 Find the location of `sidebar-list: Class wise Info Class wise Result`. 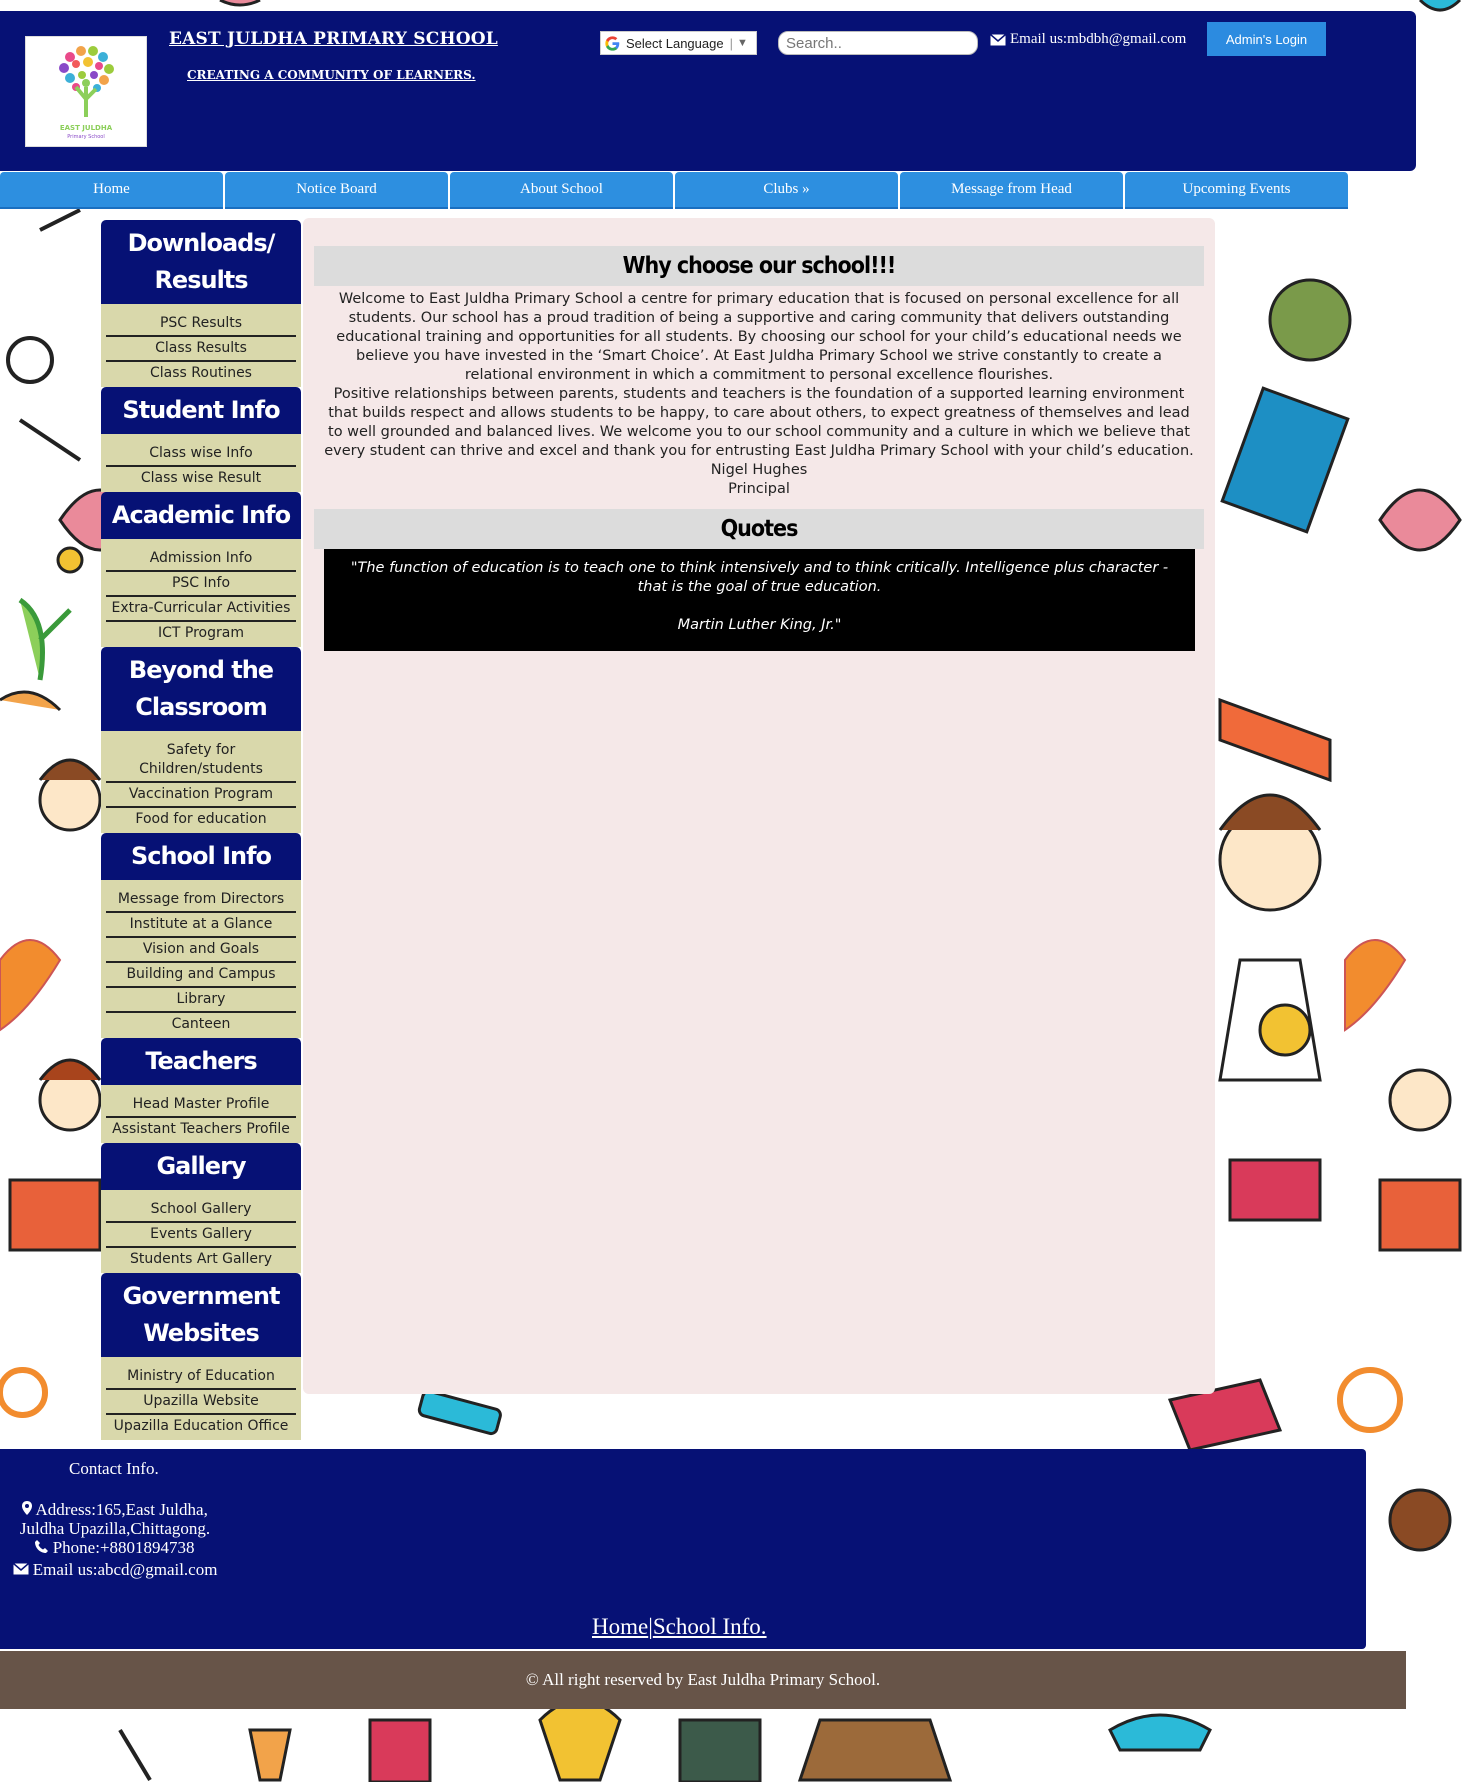

sidebar-list: Class wise Info Class wise Result is located at coordinates (201, 463).